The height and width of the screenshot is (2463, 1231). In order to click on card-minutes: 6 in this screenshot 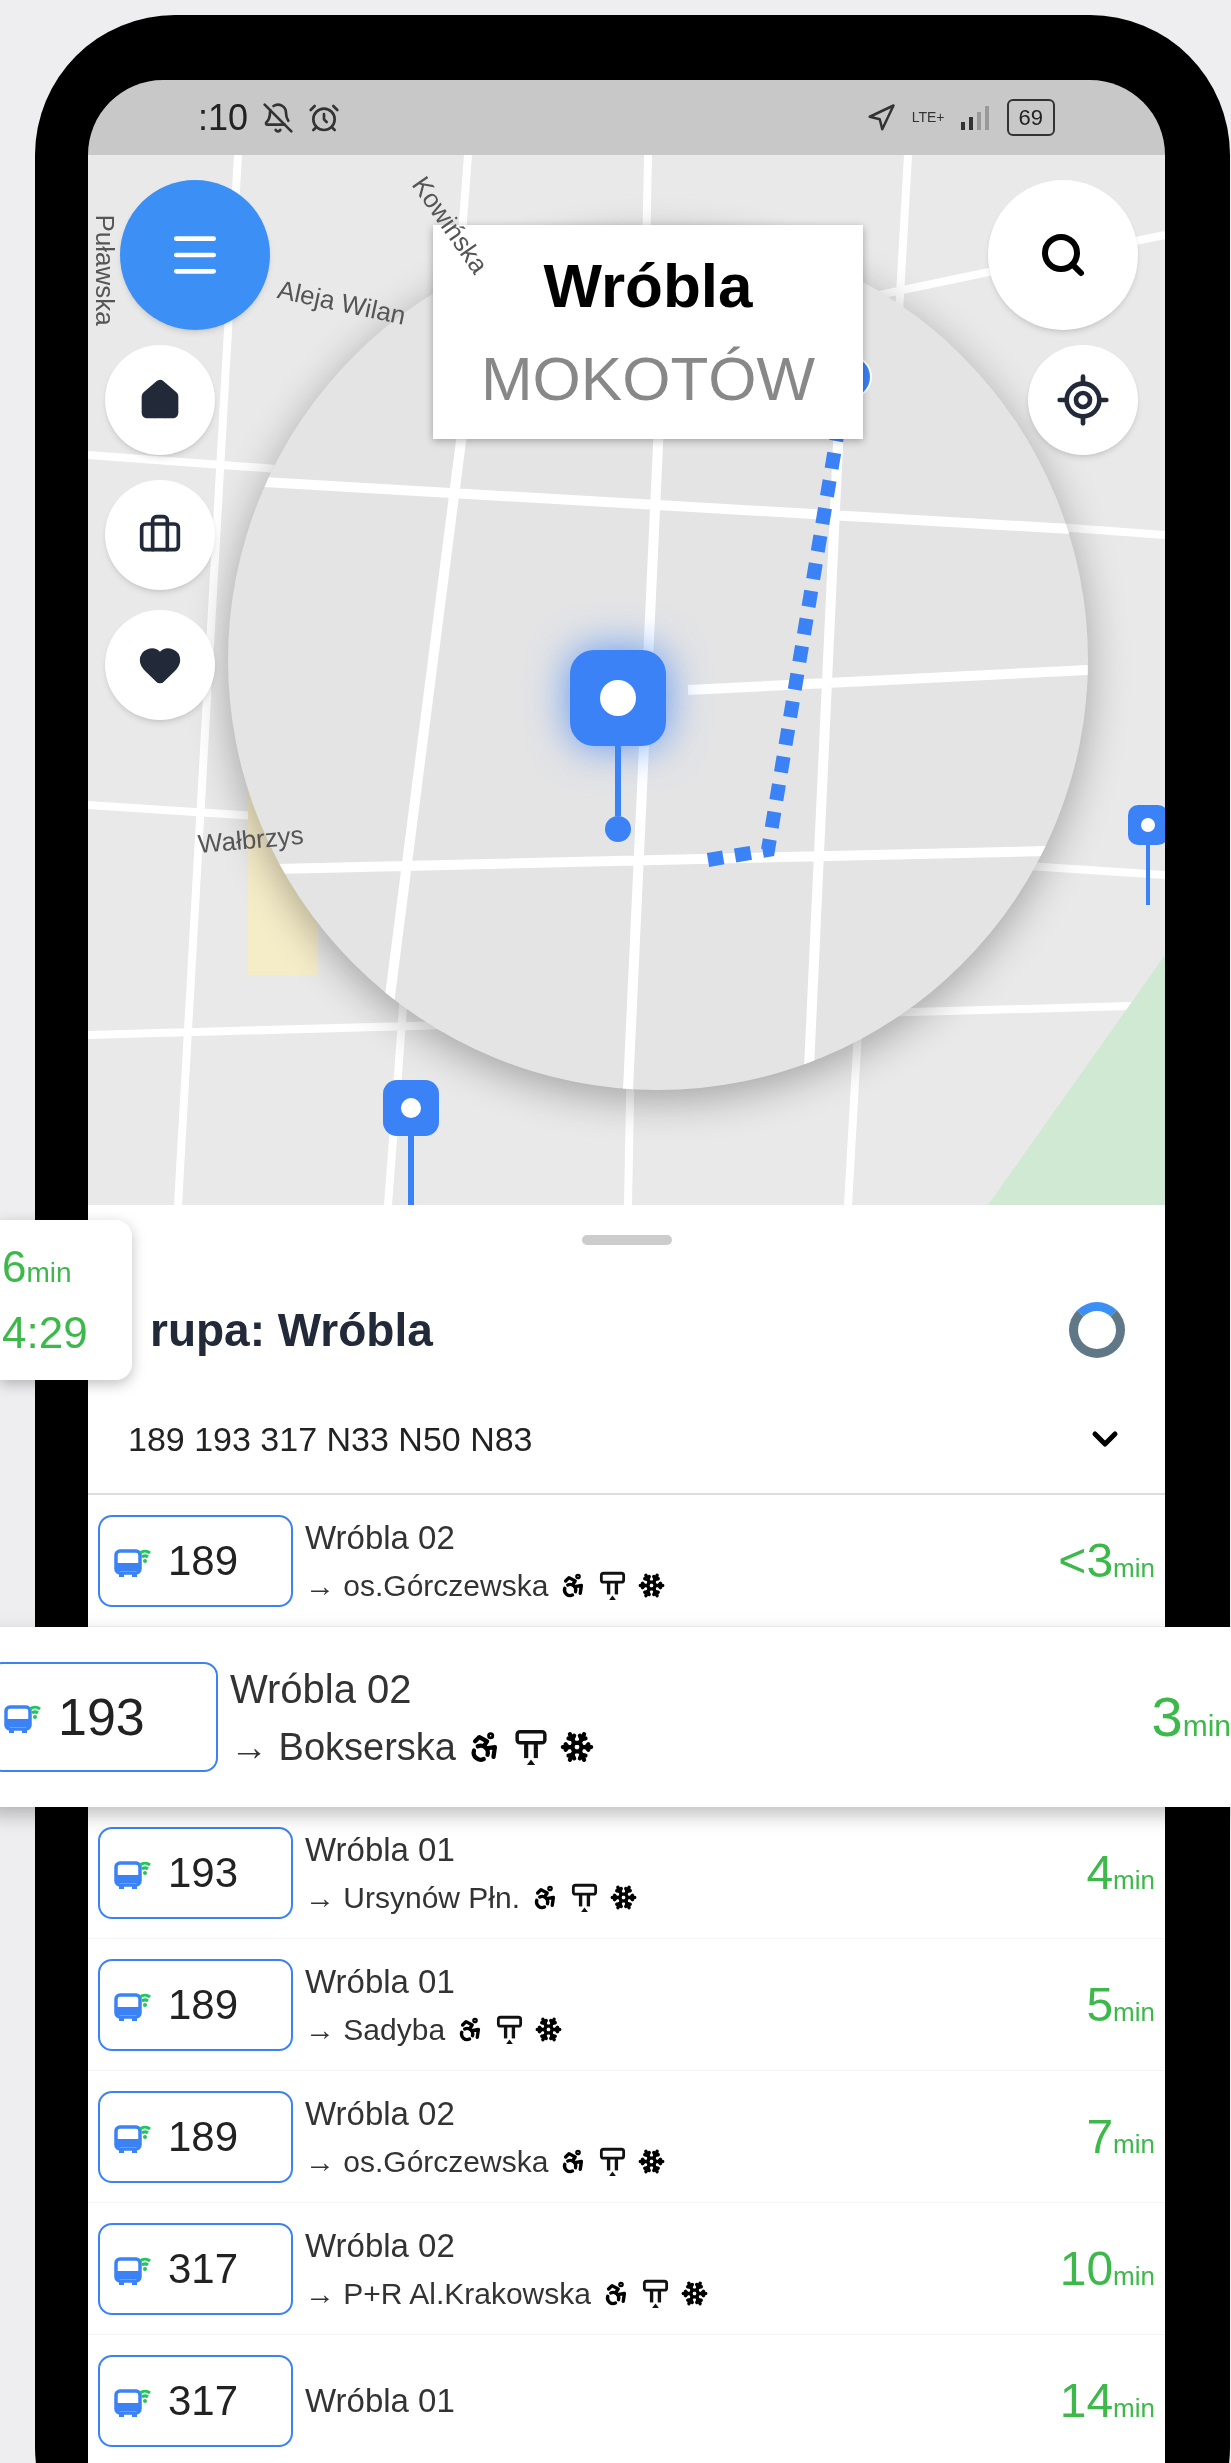, I will do `click(14, 1267)`.